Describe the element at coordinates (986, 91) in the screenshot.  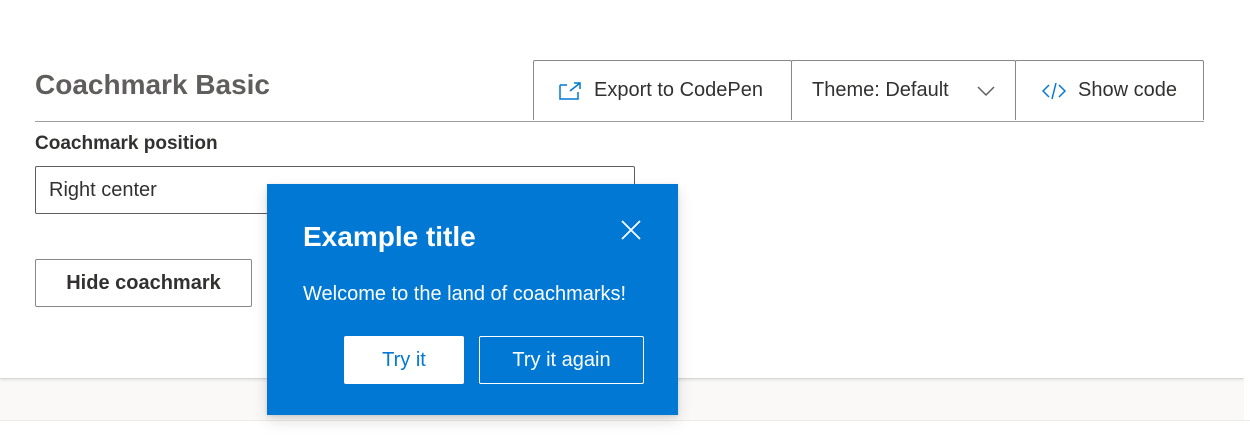
I see `chevron-down-icon` at that location.